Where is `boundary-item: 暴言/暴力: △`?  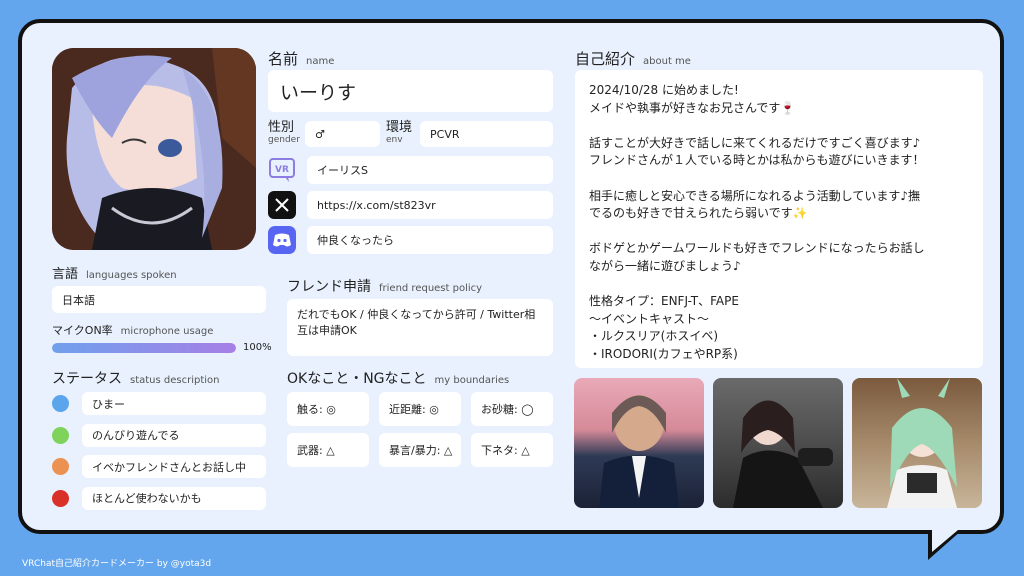 boundary-item: 暴言/暴力: △ is located at coordinates (420, 450).